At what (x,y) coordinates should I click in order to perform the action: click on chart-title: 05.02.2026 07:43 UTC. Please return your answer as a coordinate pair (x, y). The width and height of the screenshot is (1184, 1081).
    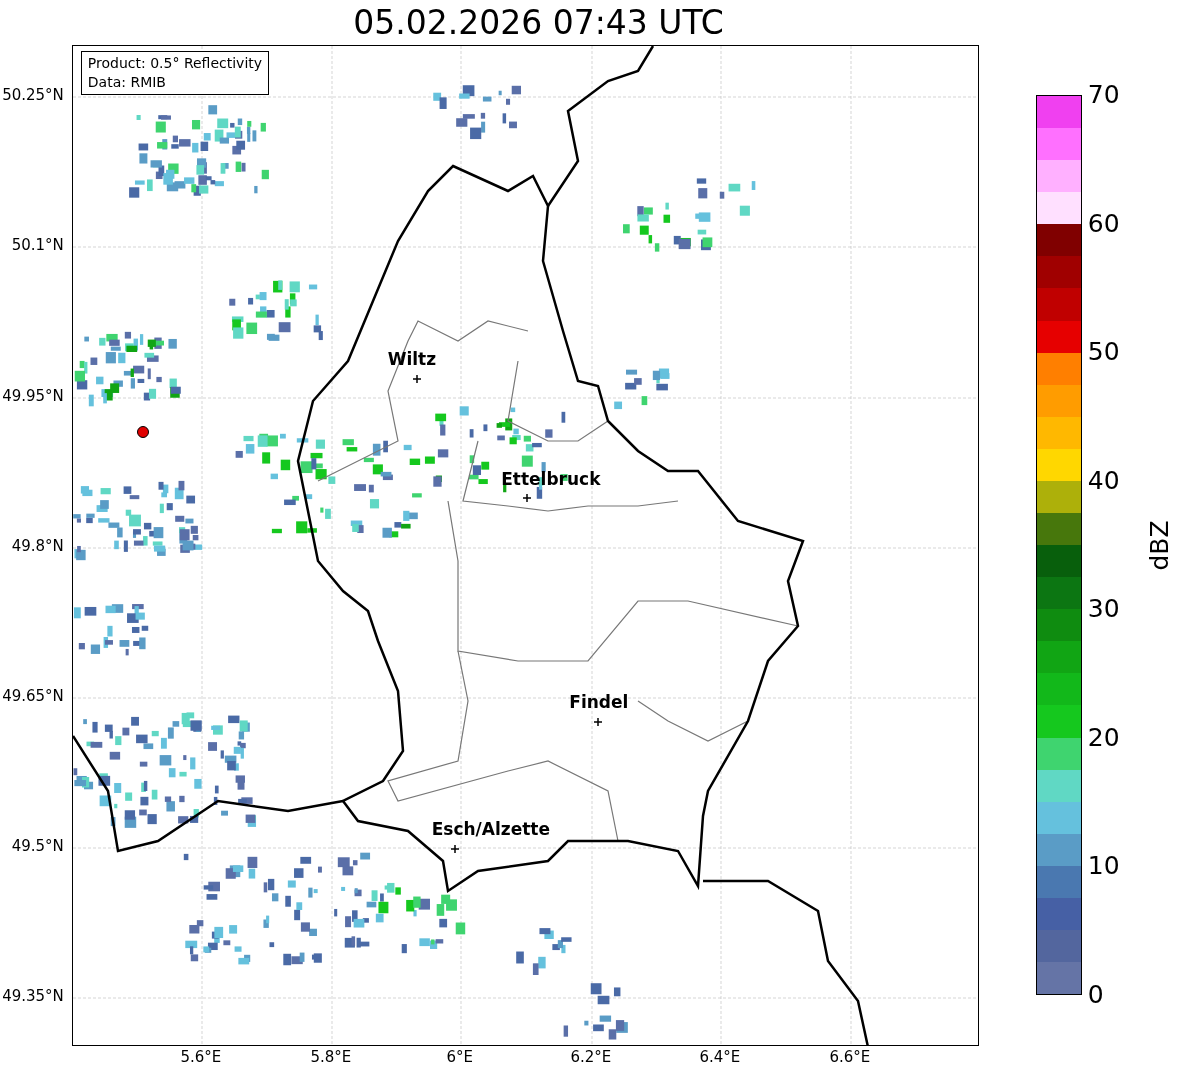
    Looking at the image, I should click on (538, 22).